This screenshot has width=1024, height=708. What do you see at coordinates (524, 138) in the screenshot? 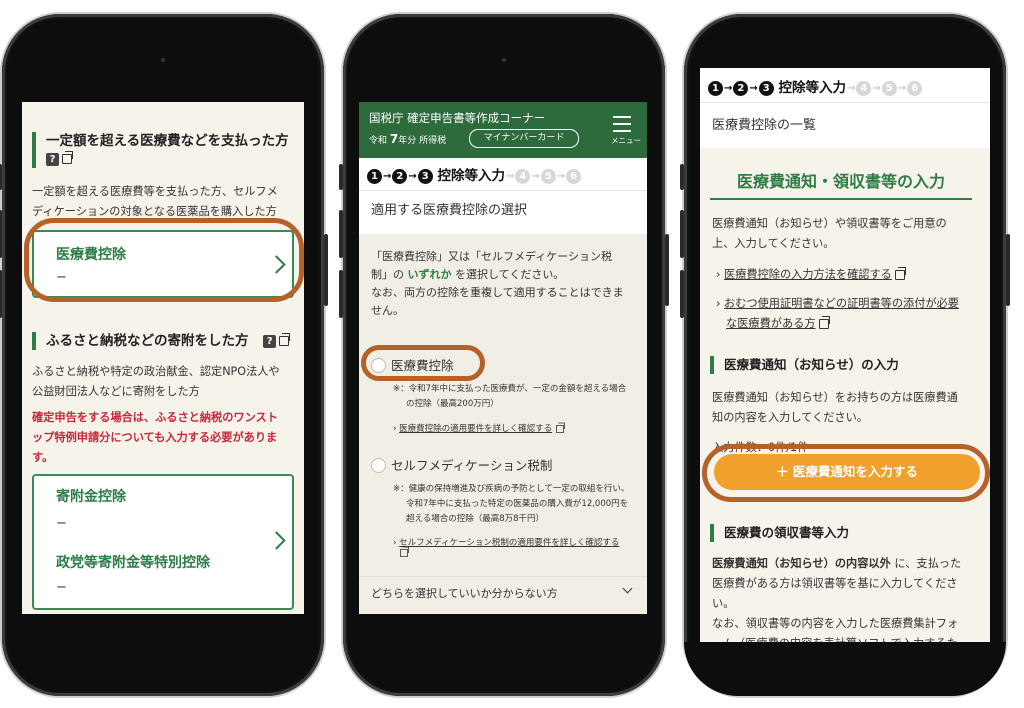
I see `mynumber-card-badge: マイナンバーカード` at bounding box center [524, 138].